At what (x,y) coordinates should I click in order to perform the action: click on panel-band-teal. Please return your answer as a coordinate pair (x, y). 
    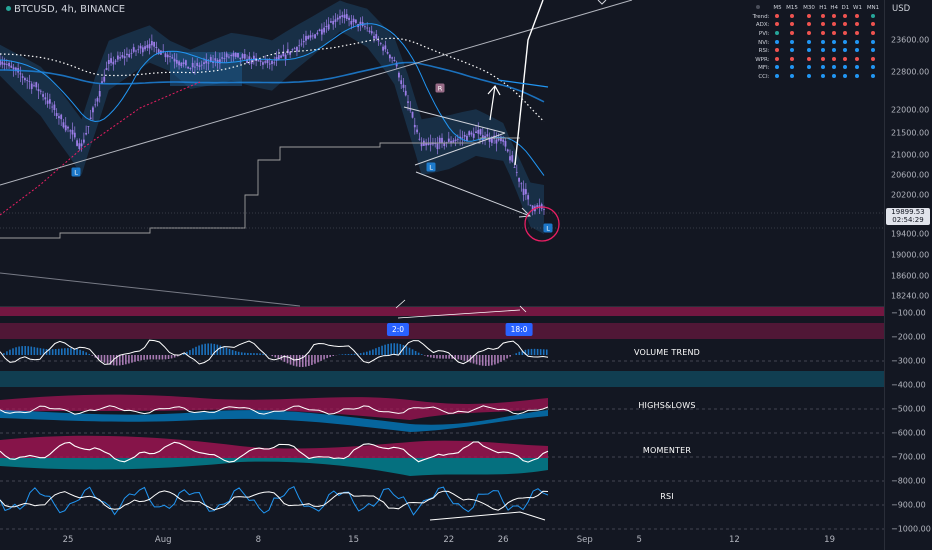
    Looking at the image, I should click on (442, 379).